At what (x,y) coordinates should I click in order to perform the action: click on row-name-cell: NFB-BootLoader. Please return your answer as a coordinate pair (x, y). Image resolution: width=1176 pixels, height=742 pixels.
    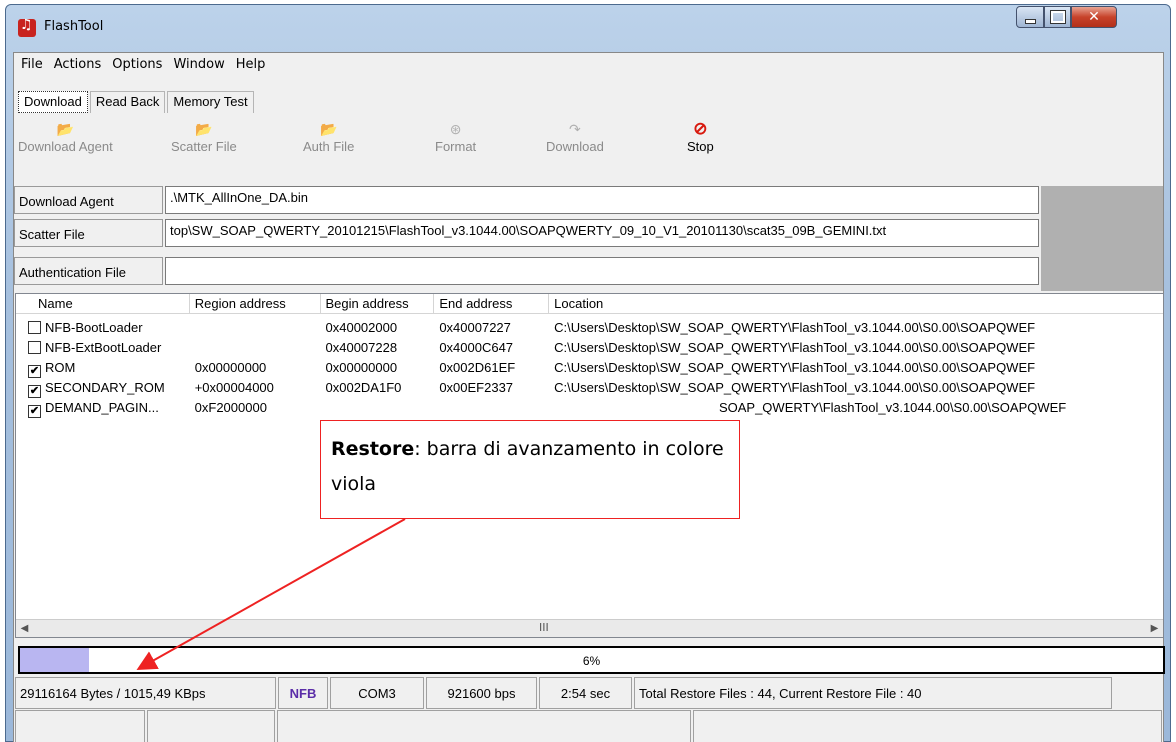
    Looking at the image, I should click on (103, 328).